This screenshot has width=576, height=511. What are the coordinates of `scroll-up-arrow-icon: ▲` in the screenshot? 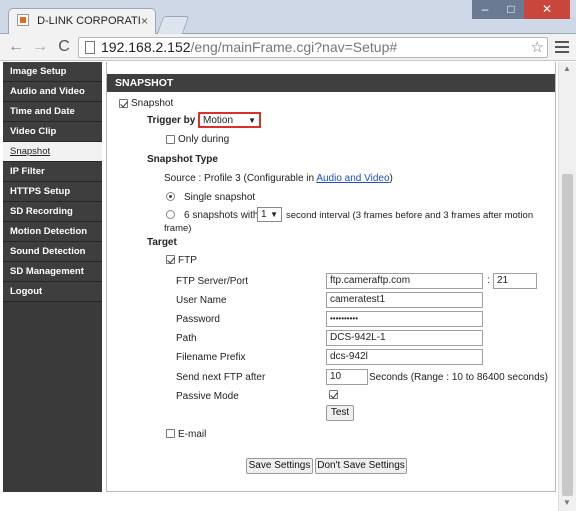 It's located at (567, 68).